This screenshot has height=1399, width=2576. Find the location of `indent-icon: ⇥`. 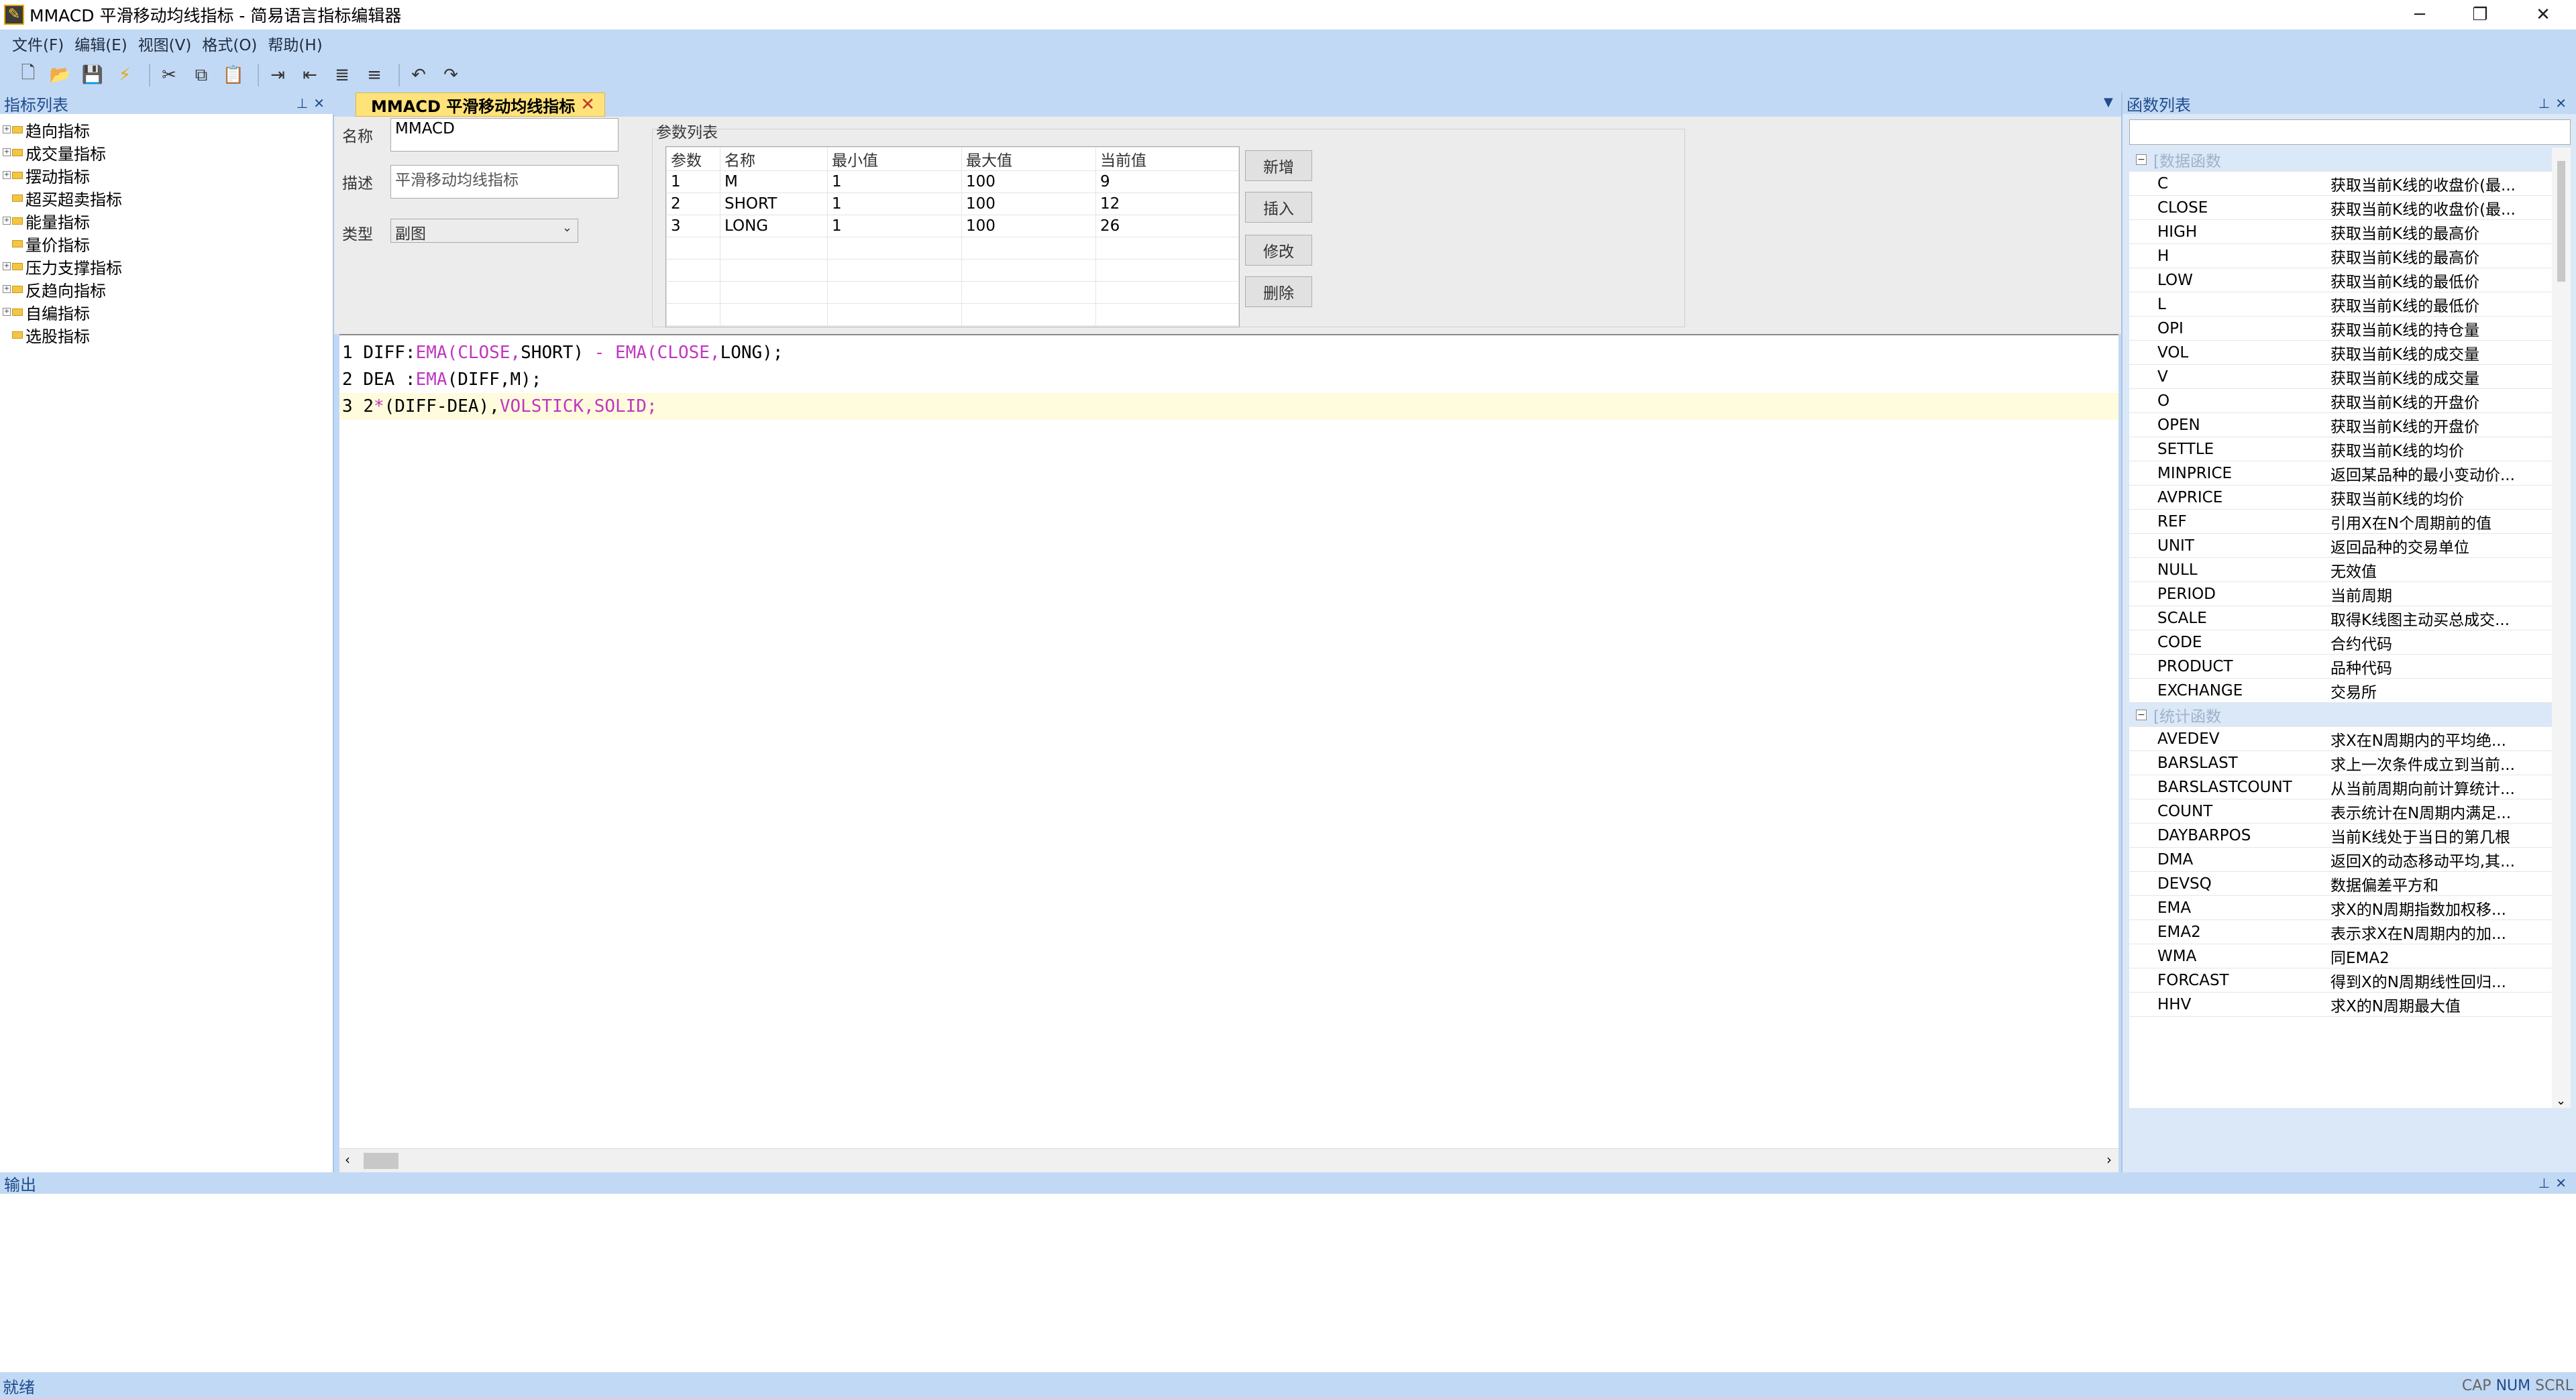

indent-icon: ⇥ is located at coordinates (277, 75).